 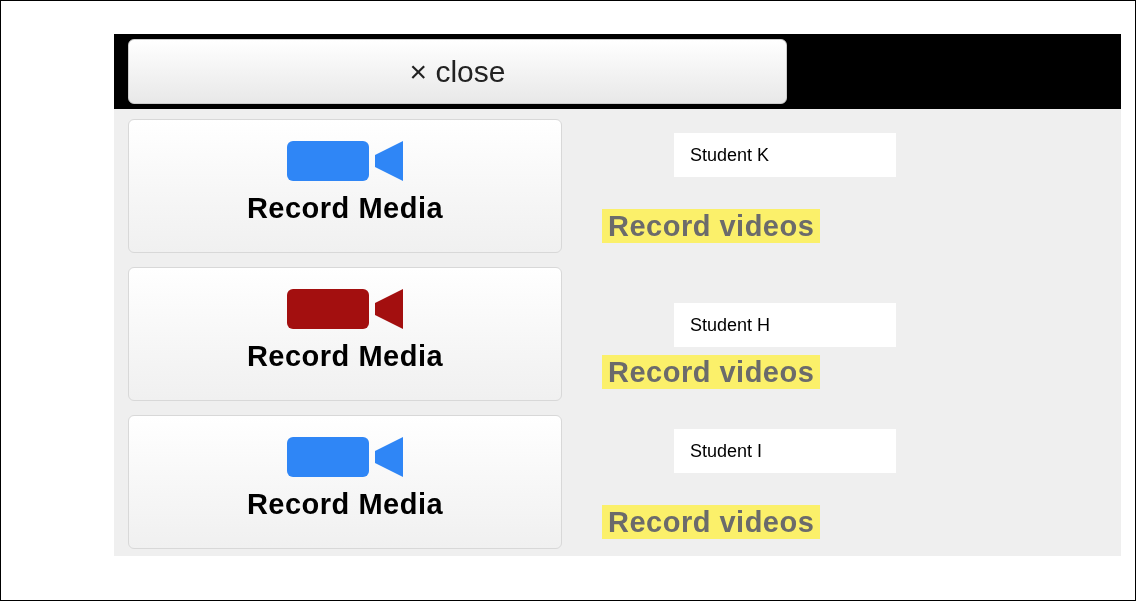 I want to click on student-name-field: Student I, so click(x=785, y=451).